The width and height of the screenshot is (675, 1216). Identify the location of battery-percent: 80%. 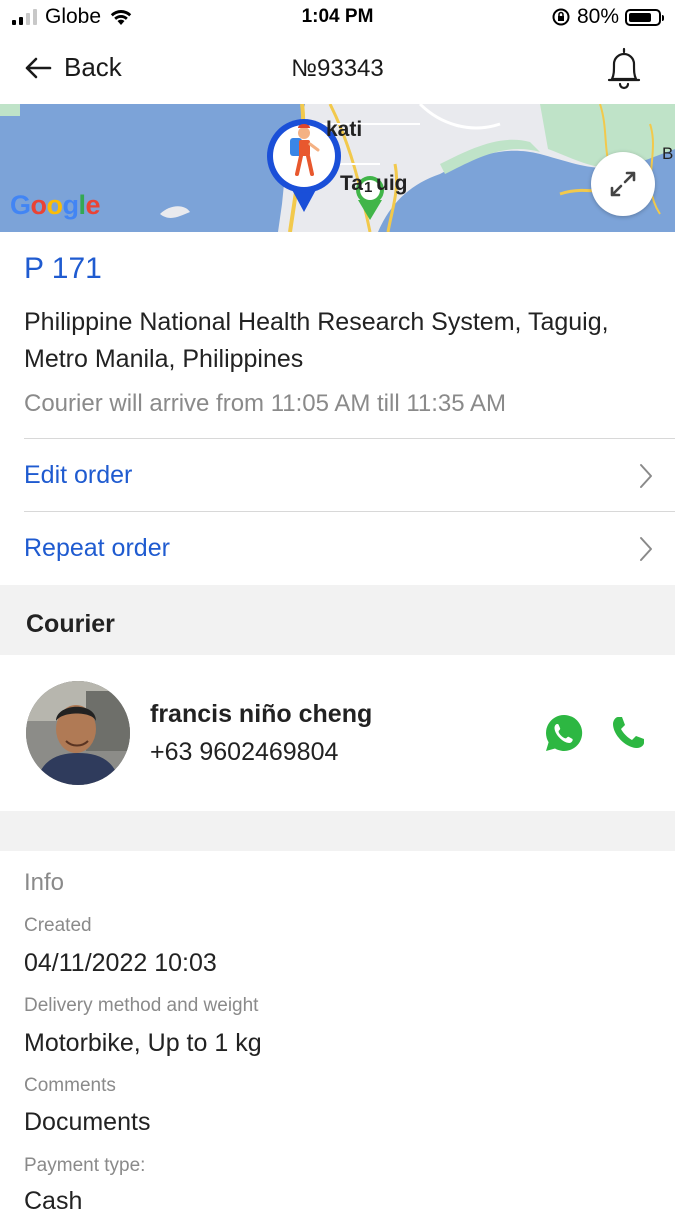
(597, 16).